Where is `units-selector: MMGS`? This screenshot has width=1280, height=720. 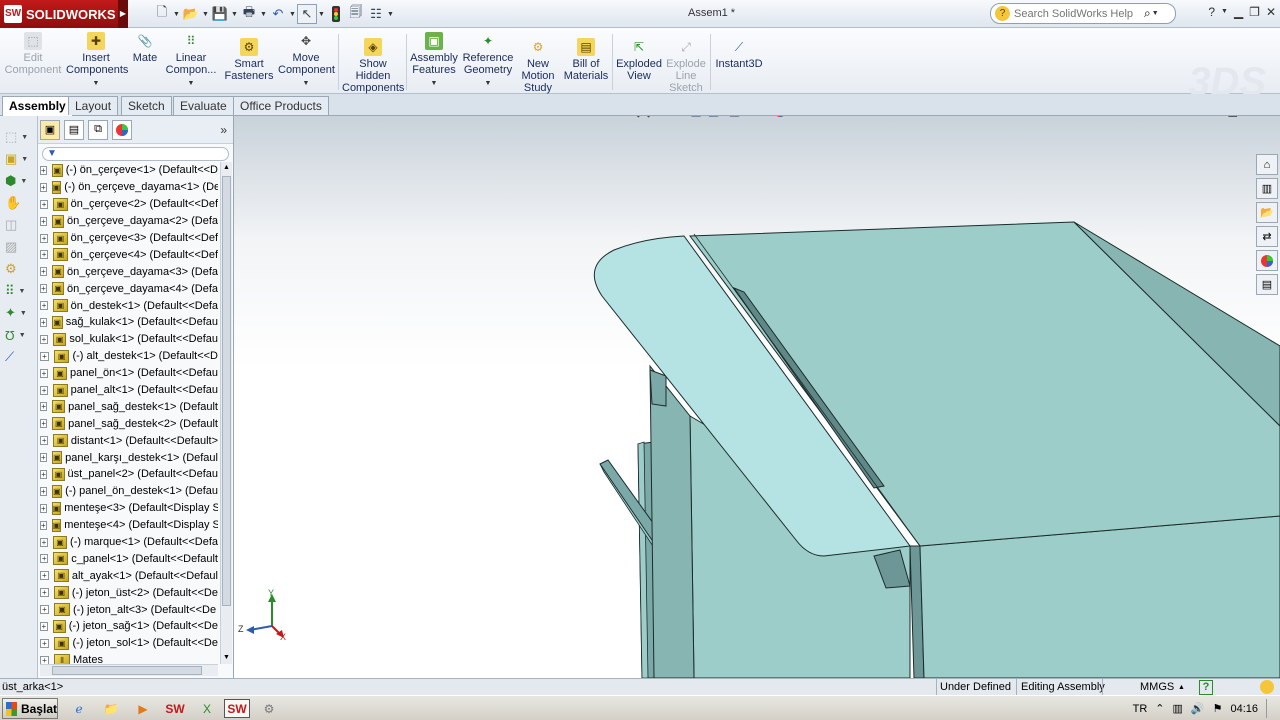 units-selector: MMGS is located at coordinates (1157, 687).